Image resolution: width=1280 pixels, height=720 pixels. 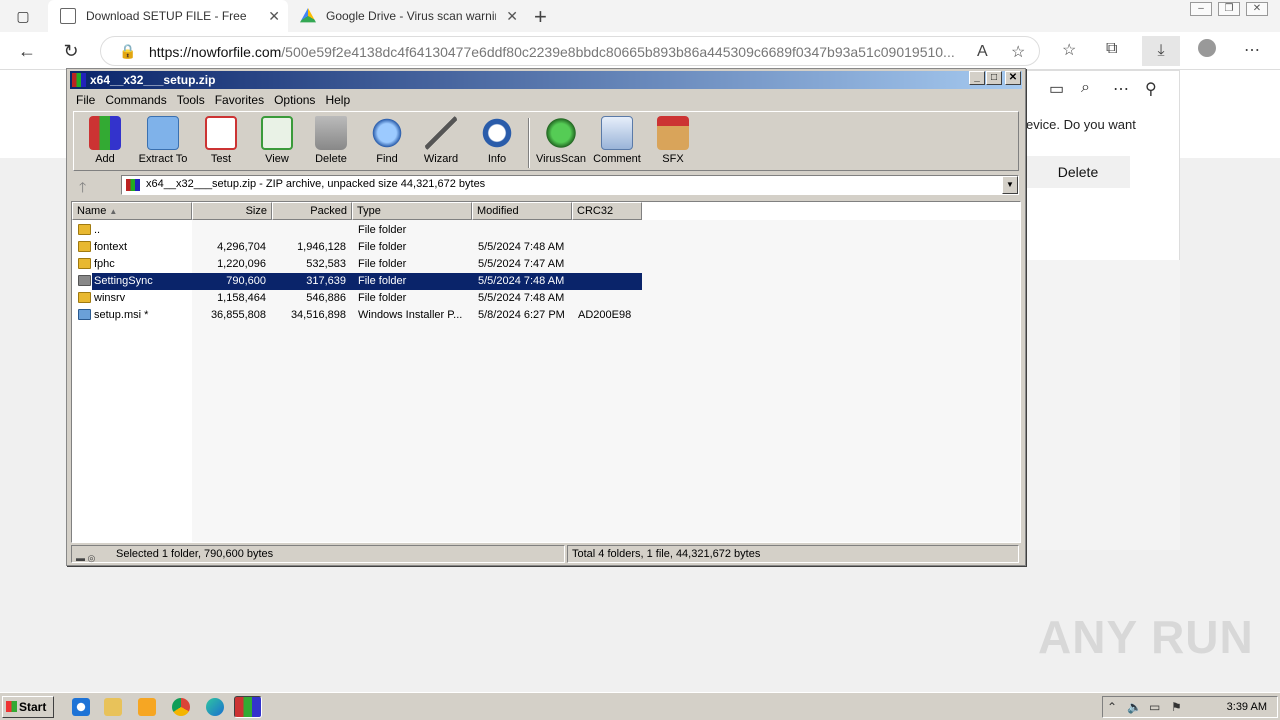 I want to click on minimize-button: _, so click(x=977, y=78).